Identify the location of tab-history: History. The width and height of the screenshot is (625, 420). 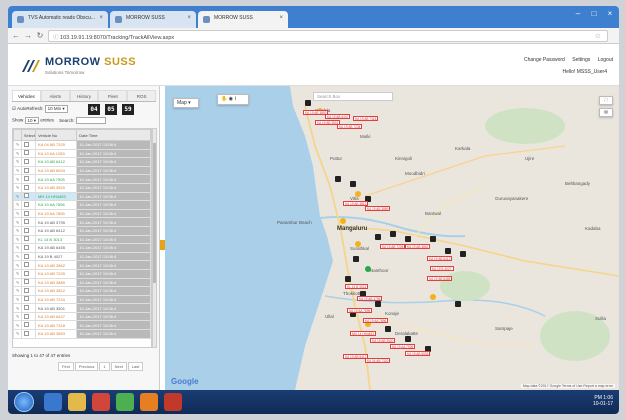
(84, 95).